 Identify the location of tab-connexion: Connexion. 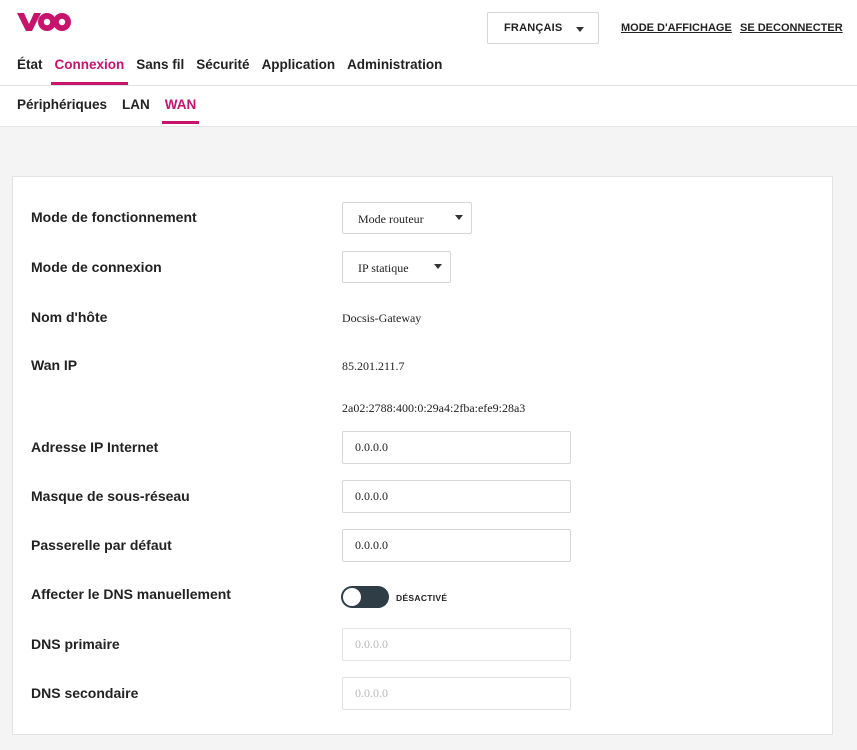
(89, 71).